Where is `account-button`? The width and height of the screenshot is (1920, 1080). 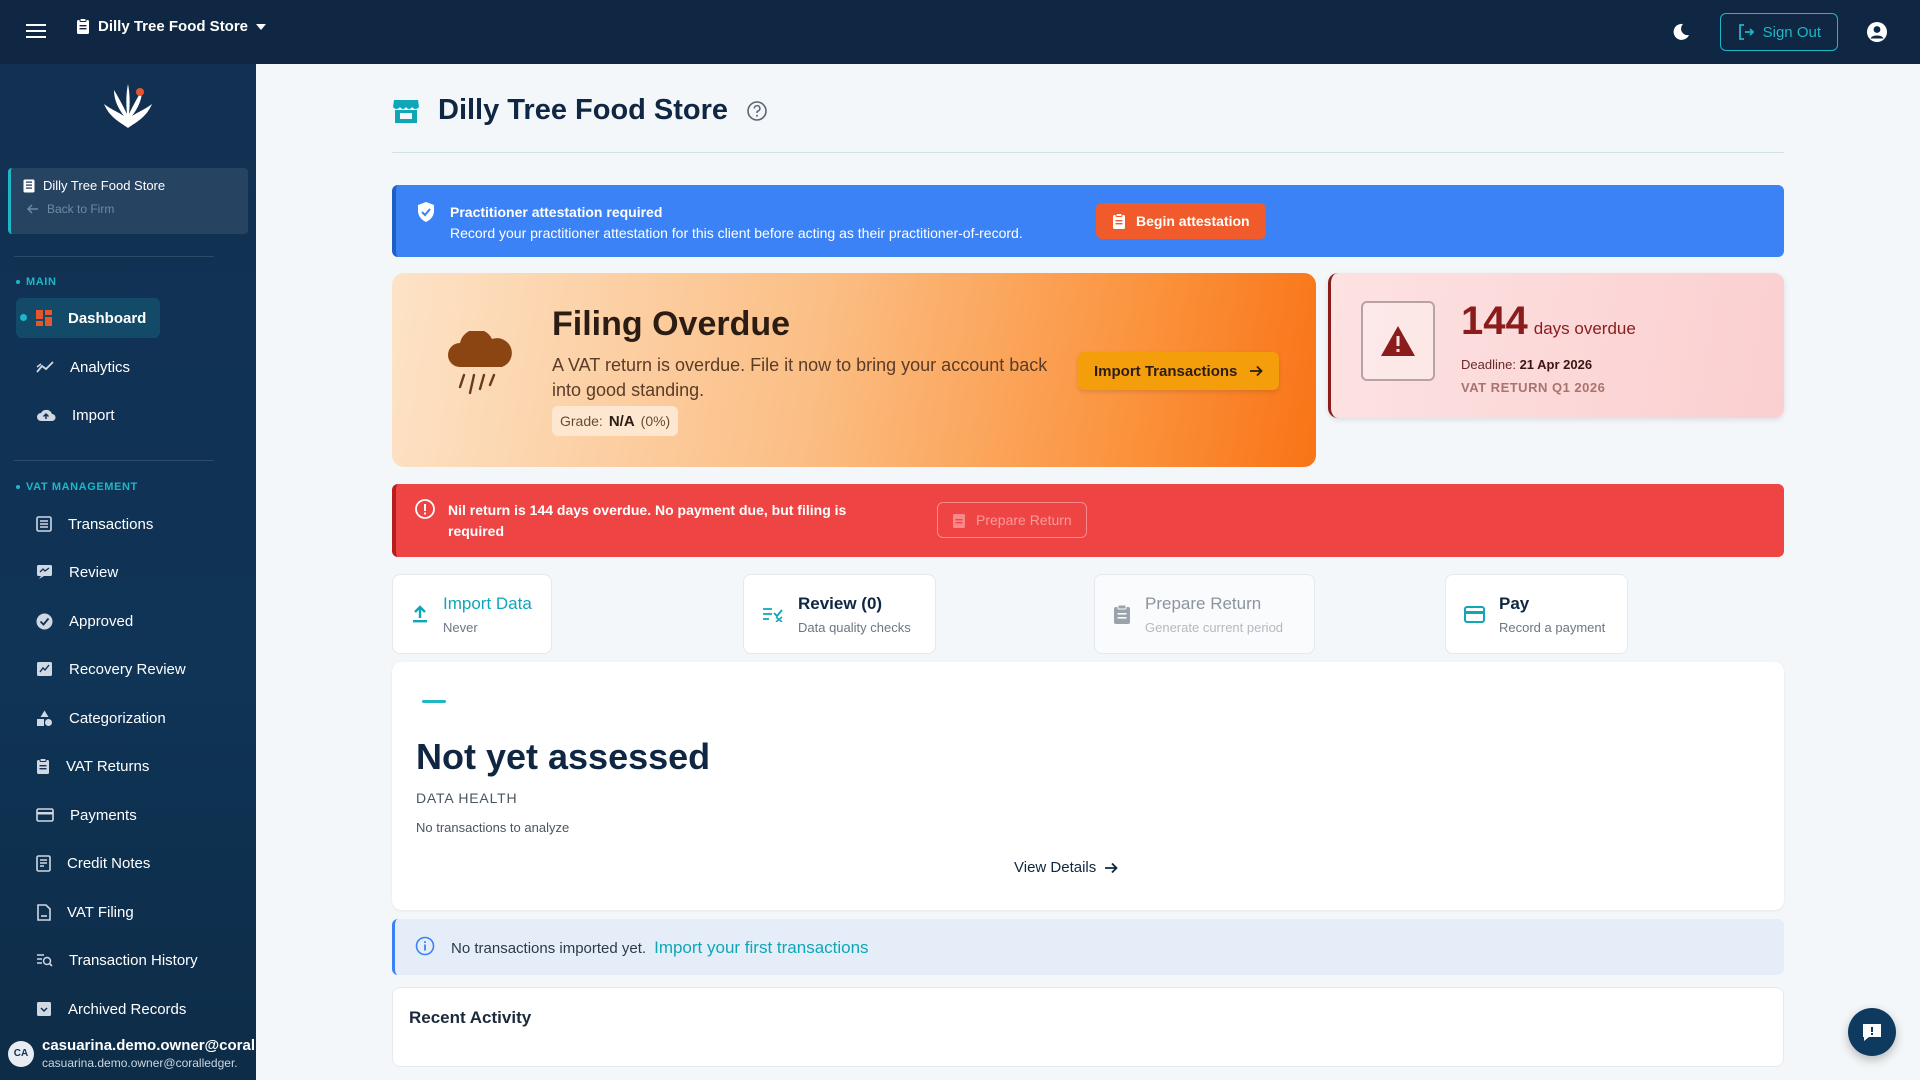 account-button is located at coordinates (1877, 32).